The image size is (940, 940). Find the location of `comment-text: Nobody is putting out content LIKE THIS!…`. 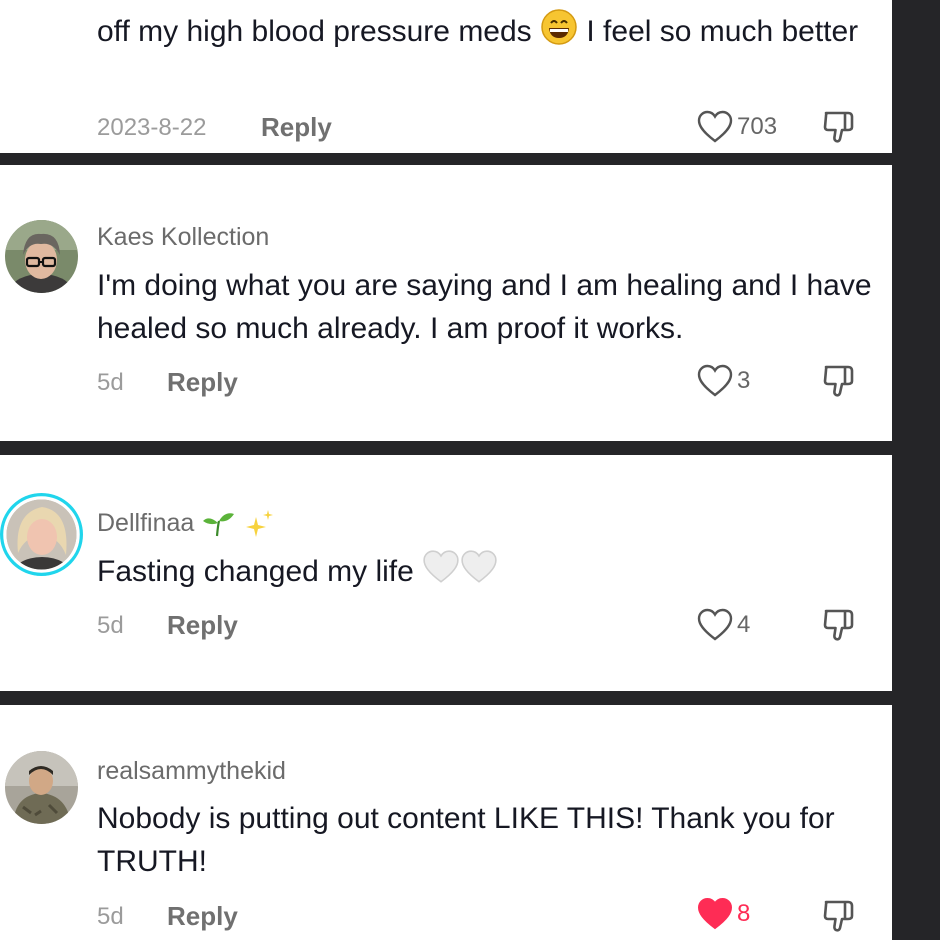

comment-text: Nobody is putting out content LIKE THIS!… is located at coordinates (466, 840).